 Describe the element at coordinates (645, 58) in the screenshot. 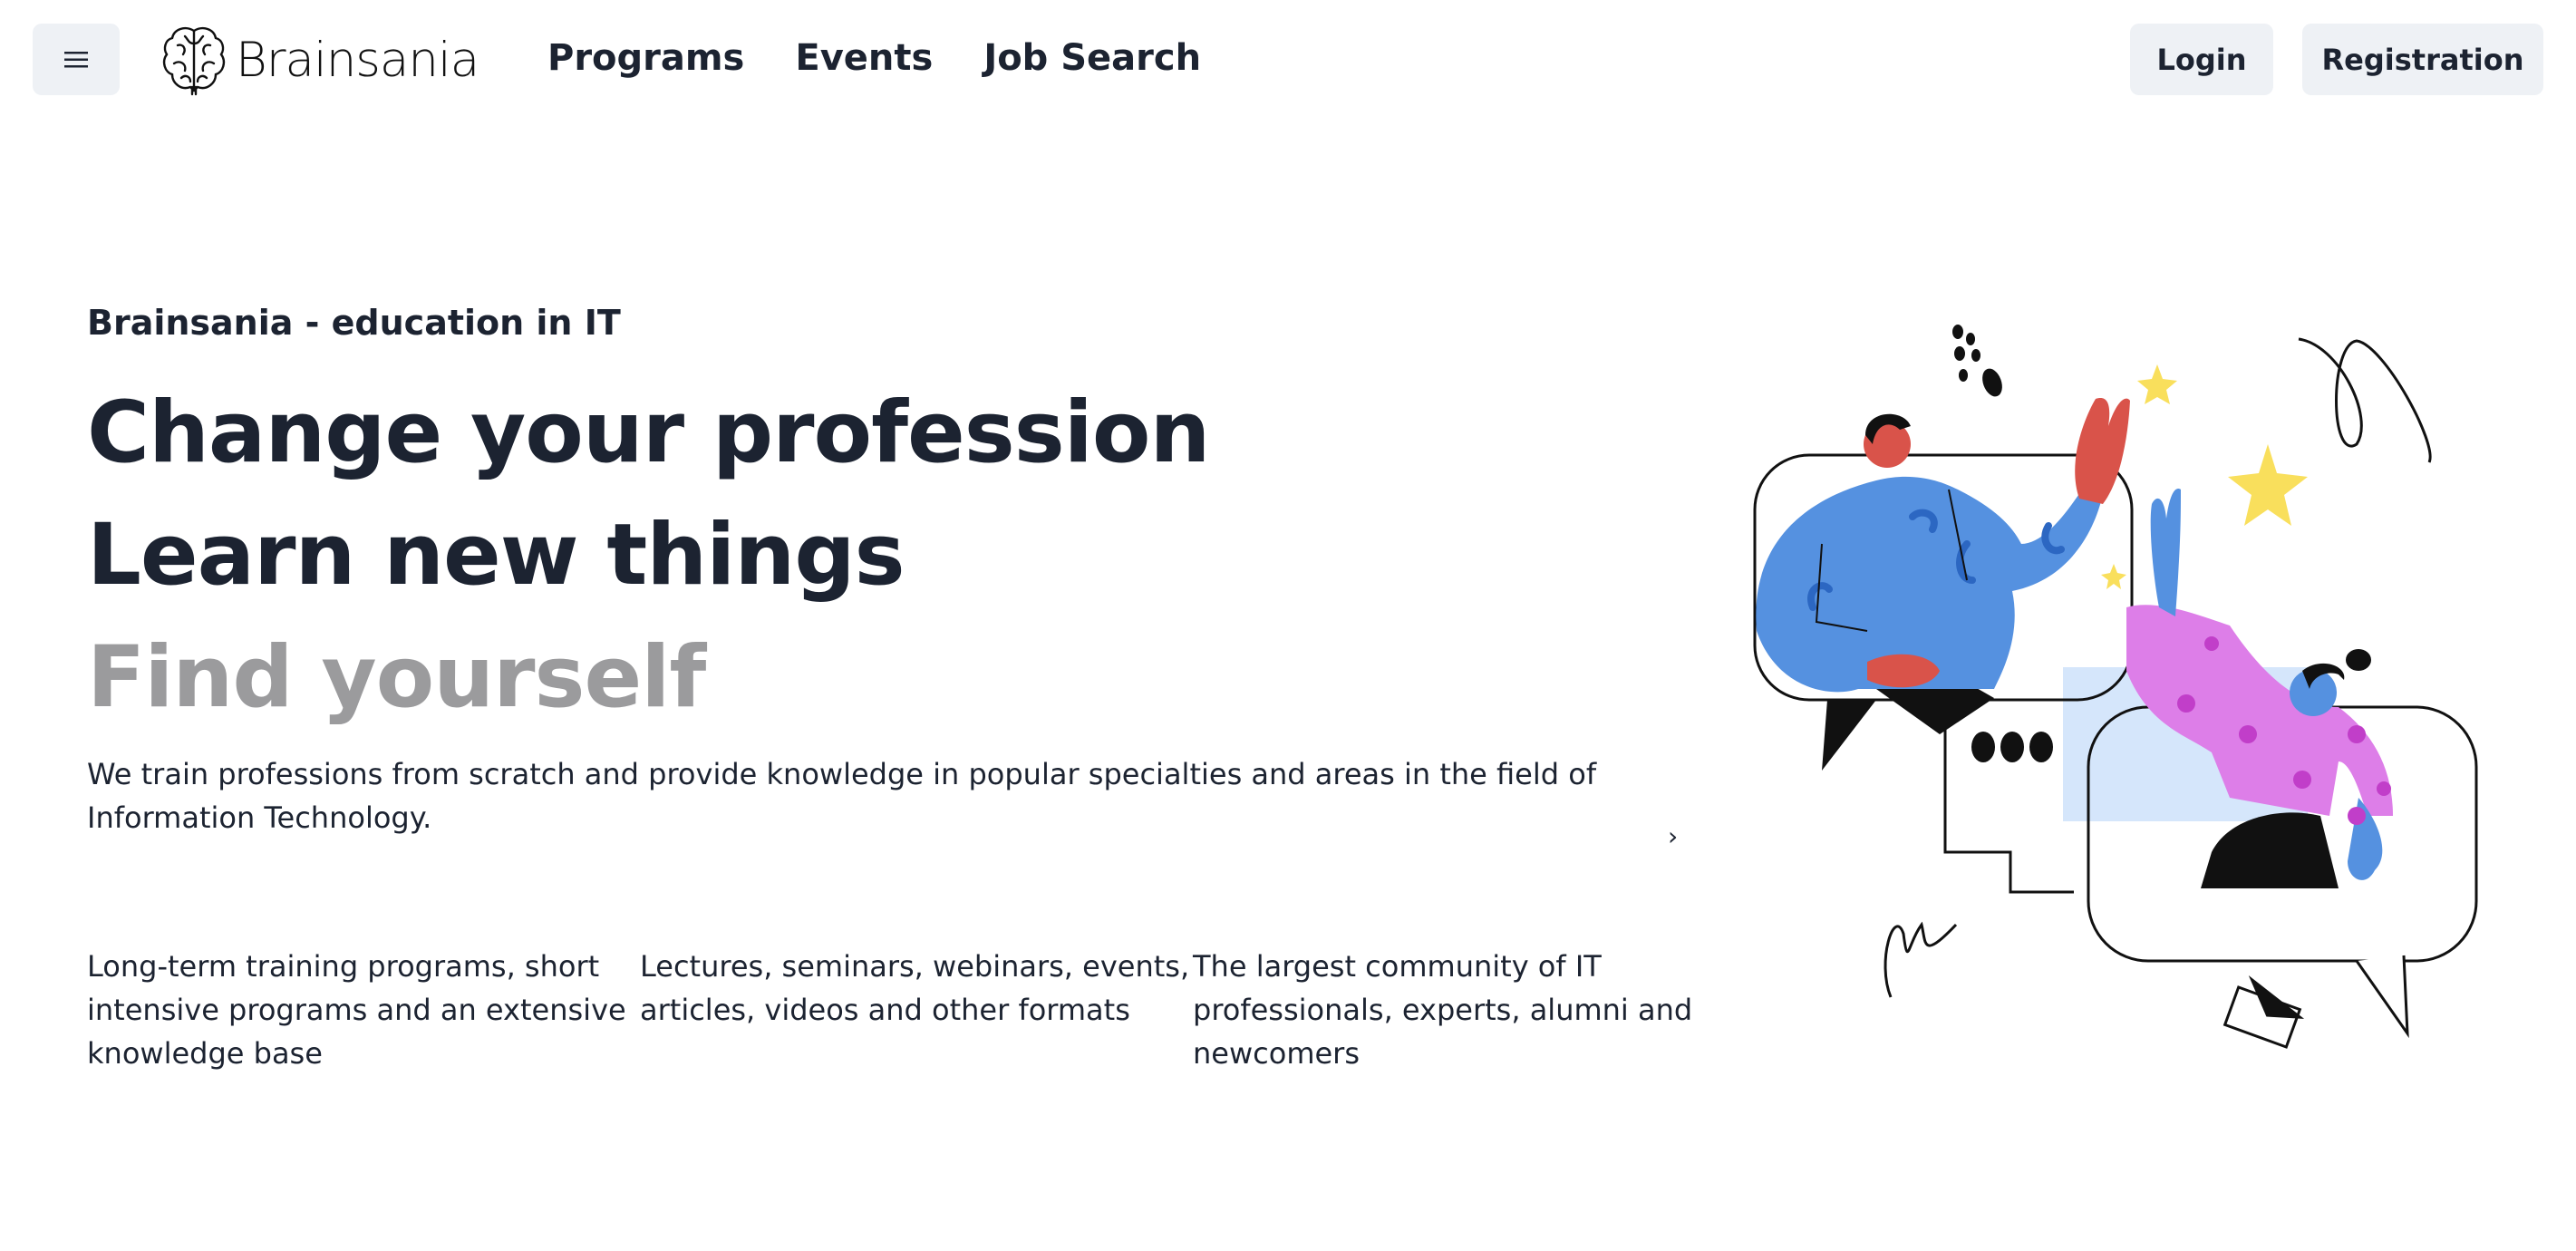

I see `nav-programs: Programs` at that location.